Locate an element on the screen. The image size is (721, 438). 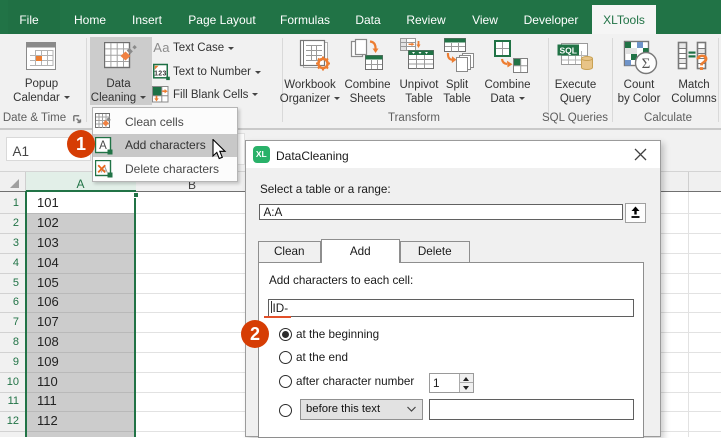
svg-text: 123 is located at coordinates (160, 73).